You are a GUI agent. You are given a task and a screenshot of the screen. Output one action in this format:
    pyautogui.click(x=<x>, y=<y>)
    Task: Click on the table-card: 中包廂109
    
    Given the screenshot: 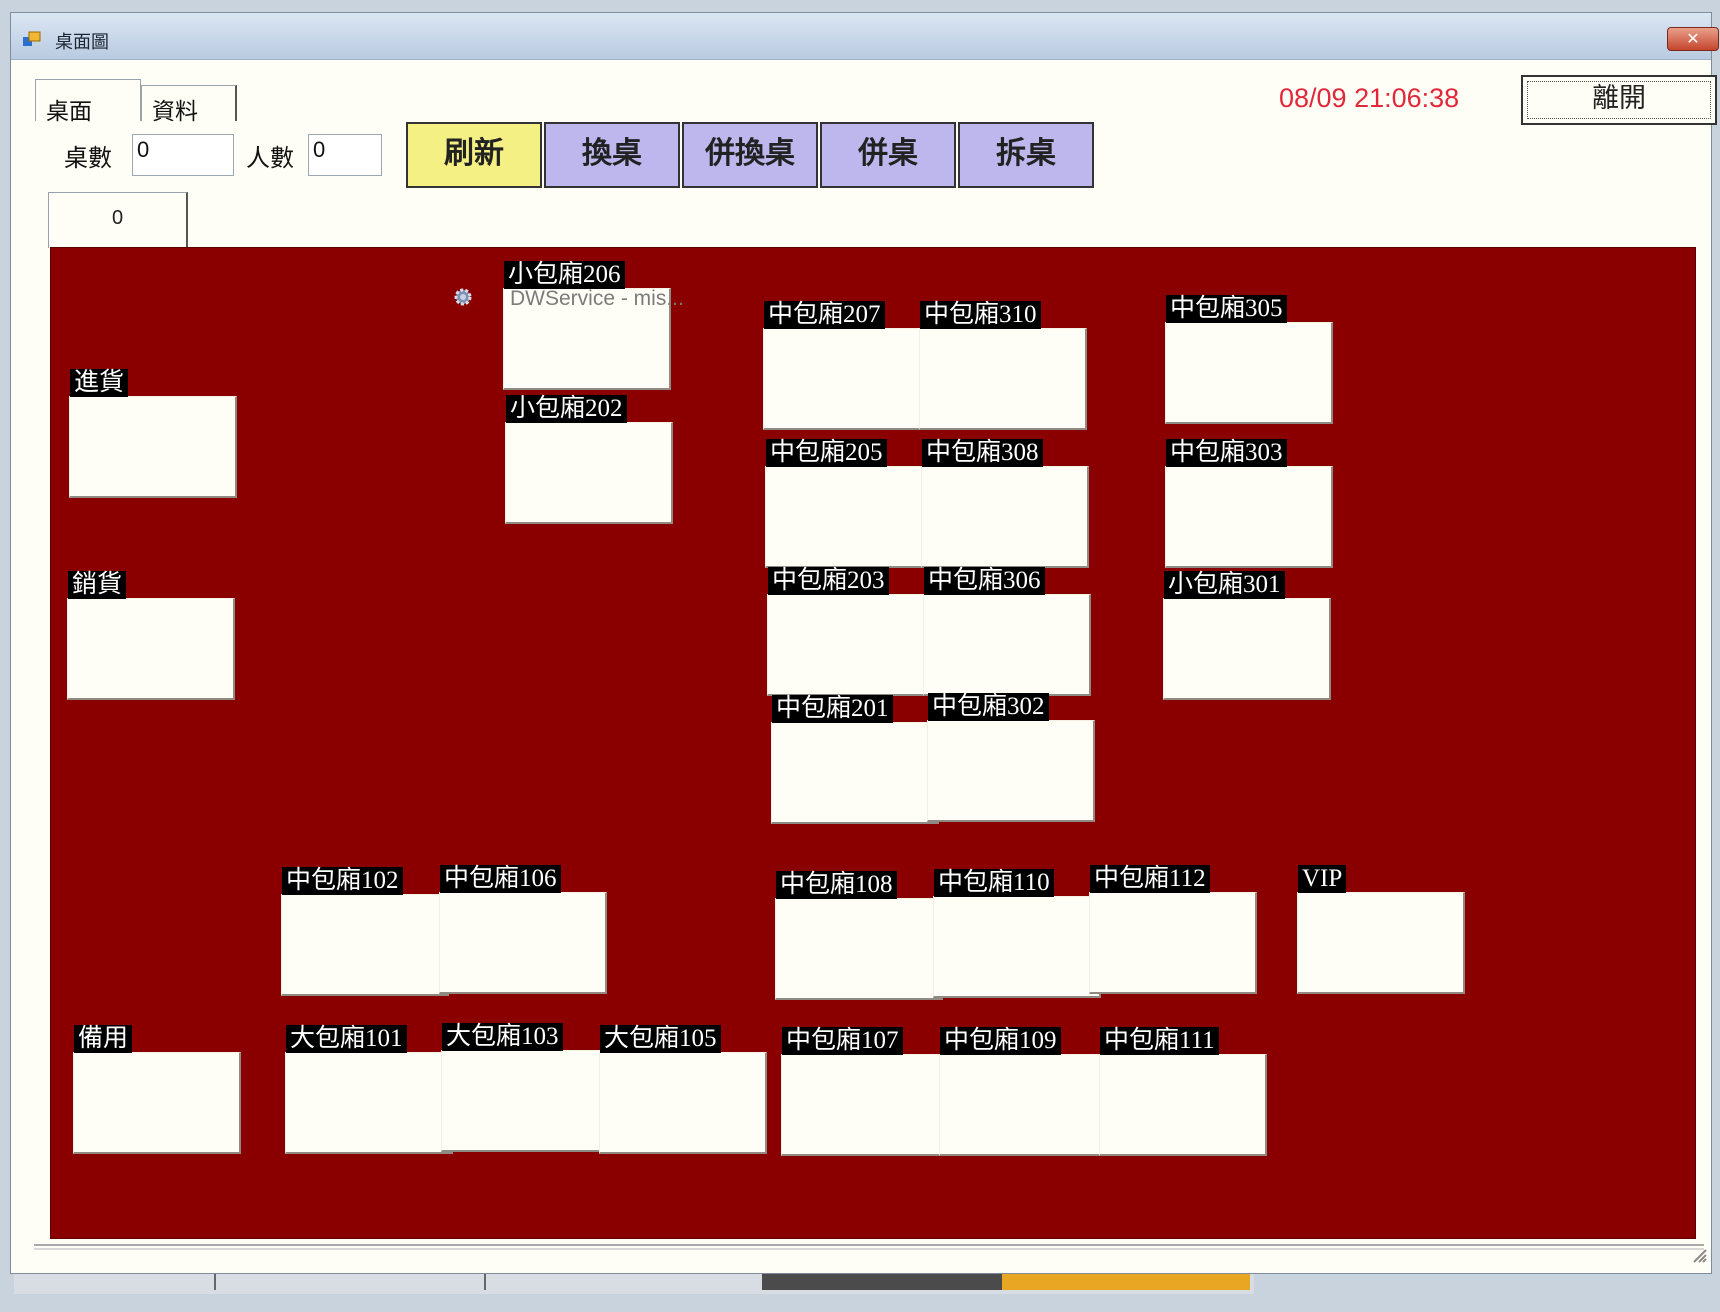 What is the action you would take?
    pyautogui.click(x=1023, y=1091)
    